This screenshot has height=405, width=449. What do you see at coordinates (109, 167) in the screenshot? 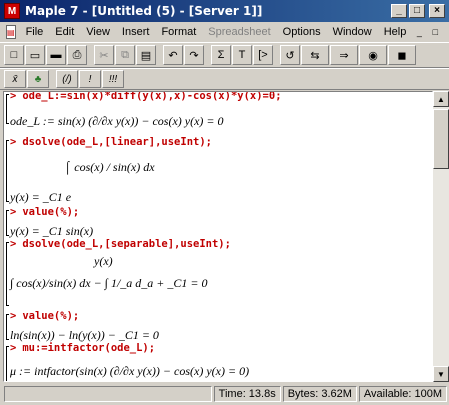
I see `output-line: ⌠ cos(x) / sin(x) dx` at bounding box center [109, 167].